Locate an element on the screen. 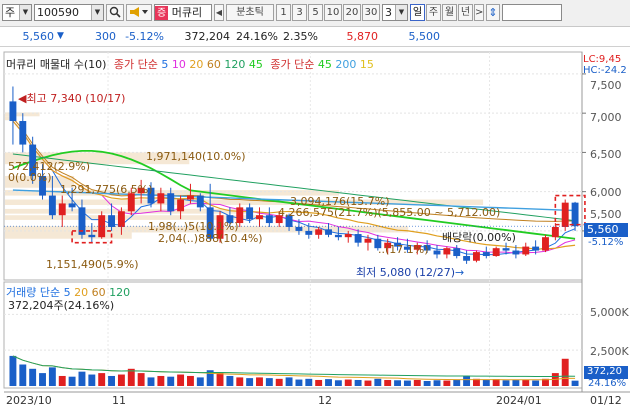 Image resolution: width=630 pixels, height=412 pixels. current-price: 5,560 is located at coordinates (38, 36).